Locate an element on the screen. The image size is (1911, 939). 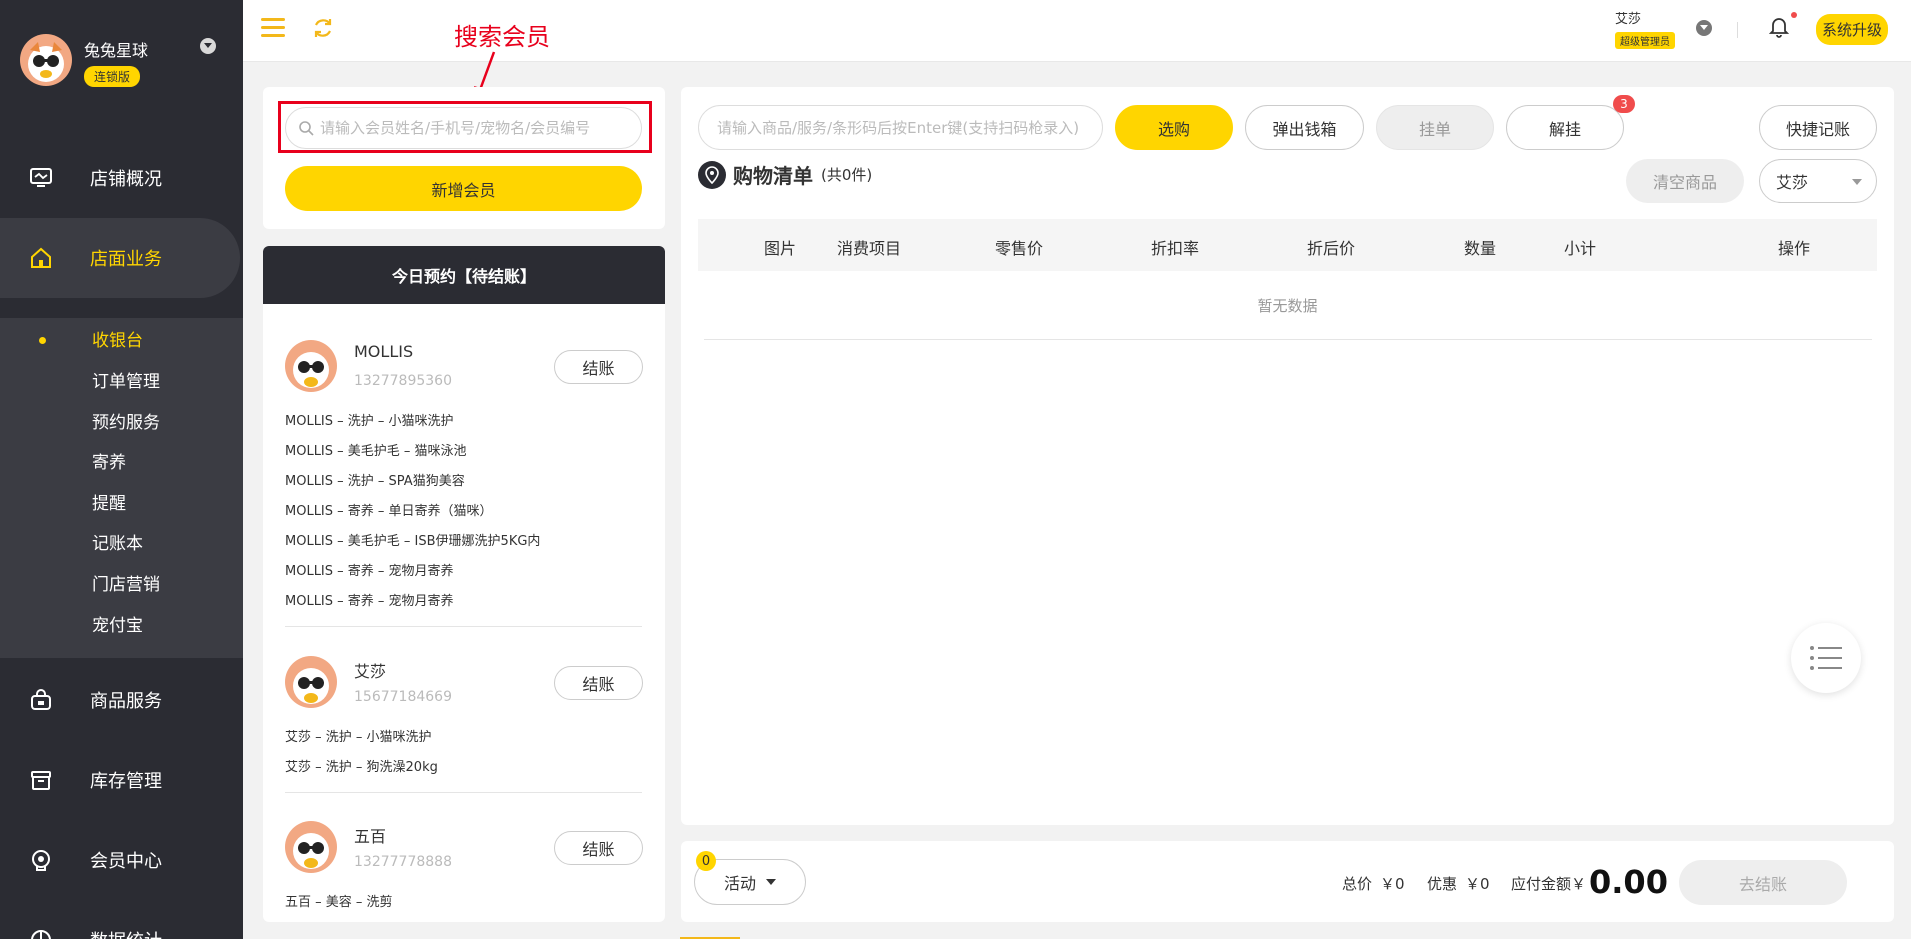
member-phone: 13277778888 is located at coordinates (403, 862).